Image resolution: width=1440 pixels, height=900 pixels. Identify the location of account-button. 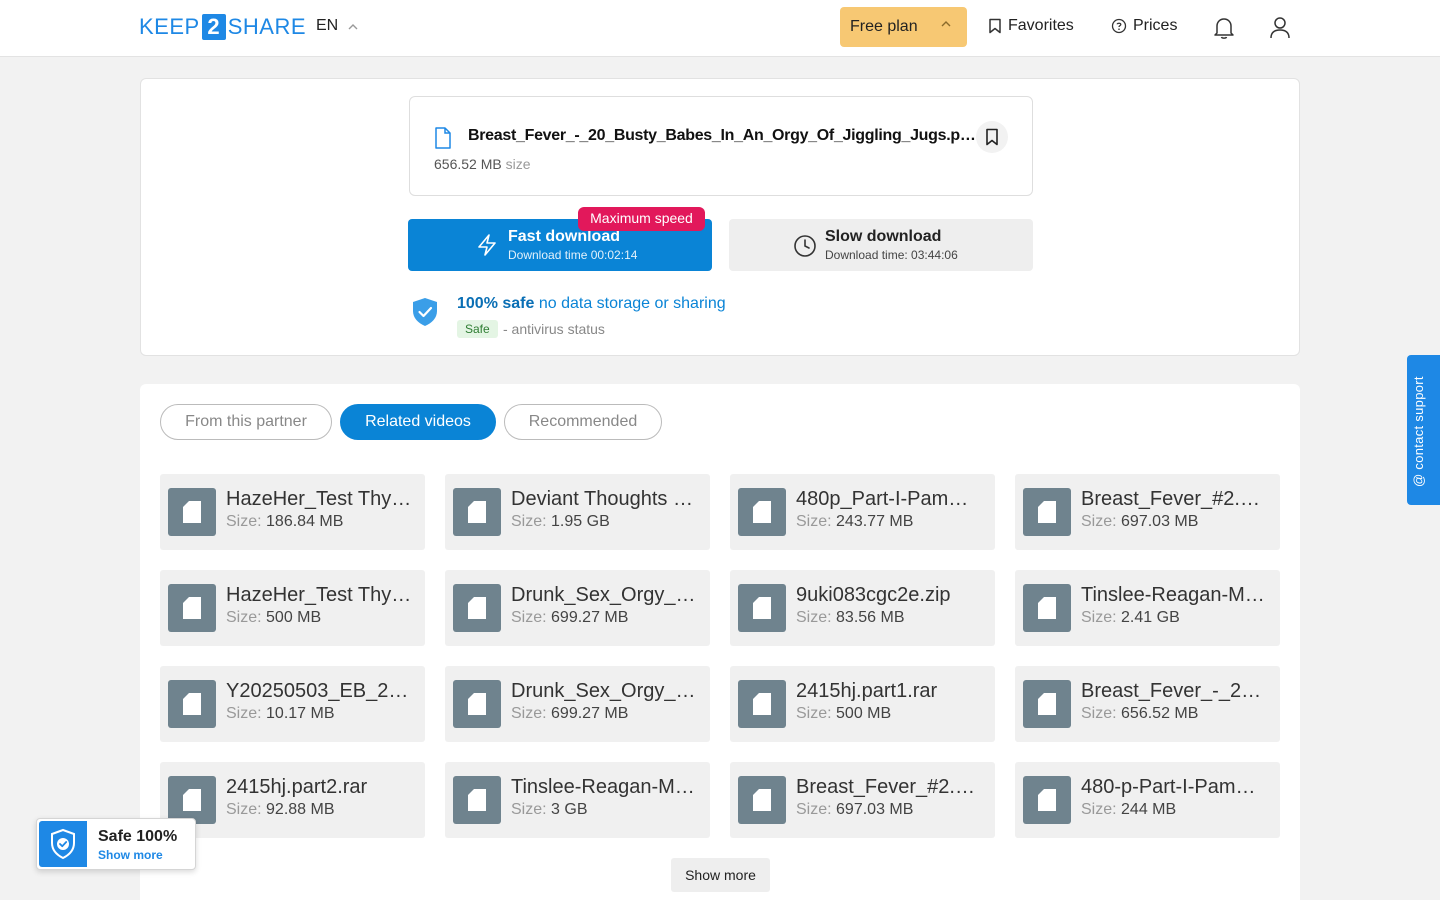
(1280, 30).